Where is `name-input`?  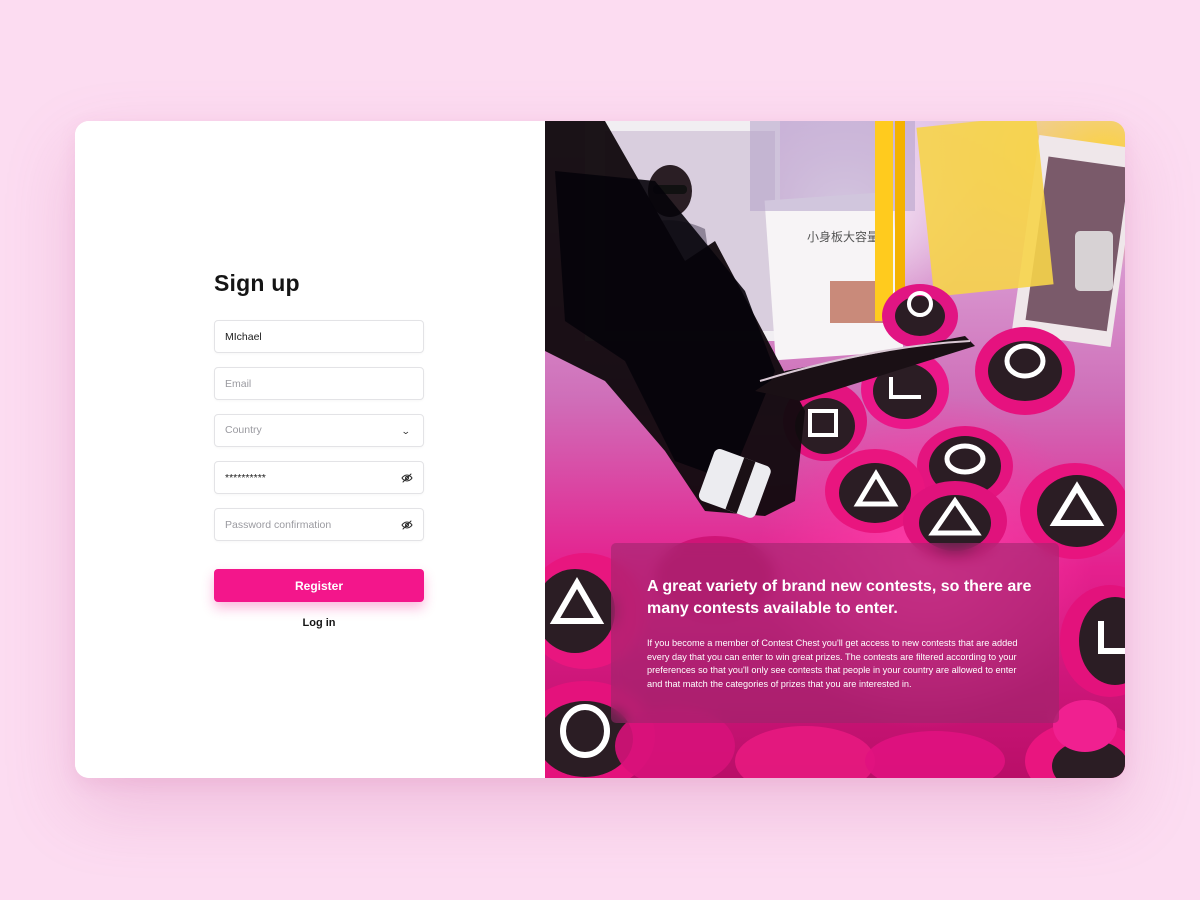 name-input is located at coordinates (319, 336).